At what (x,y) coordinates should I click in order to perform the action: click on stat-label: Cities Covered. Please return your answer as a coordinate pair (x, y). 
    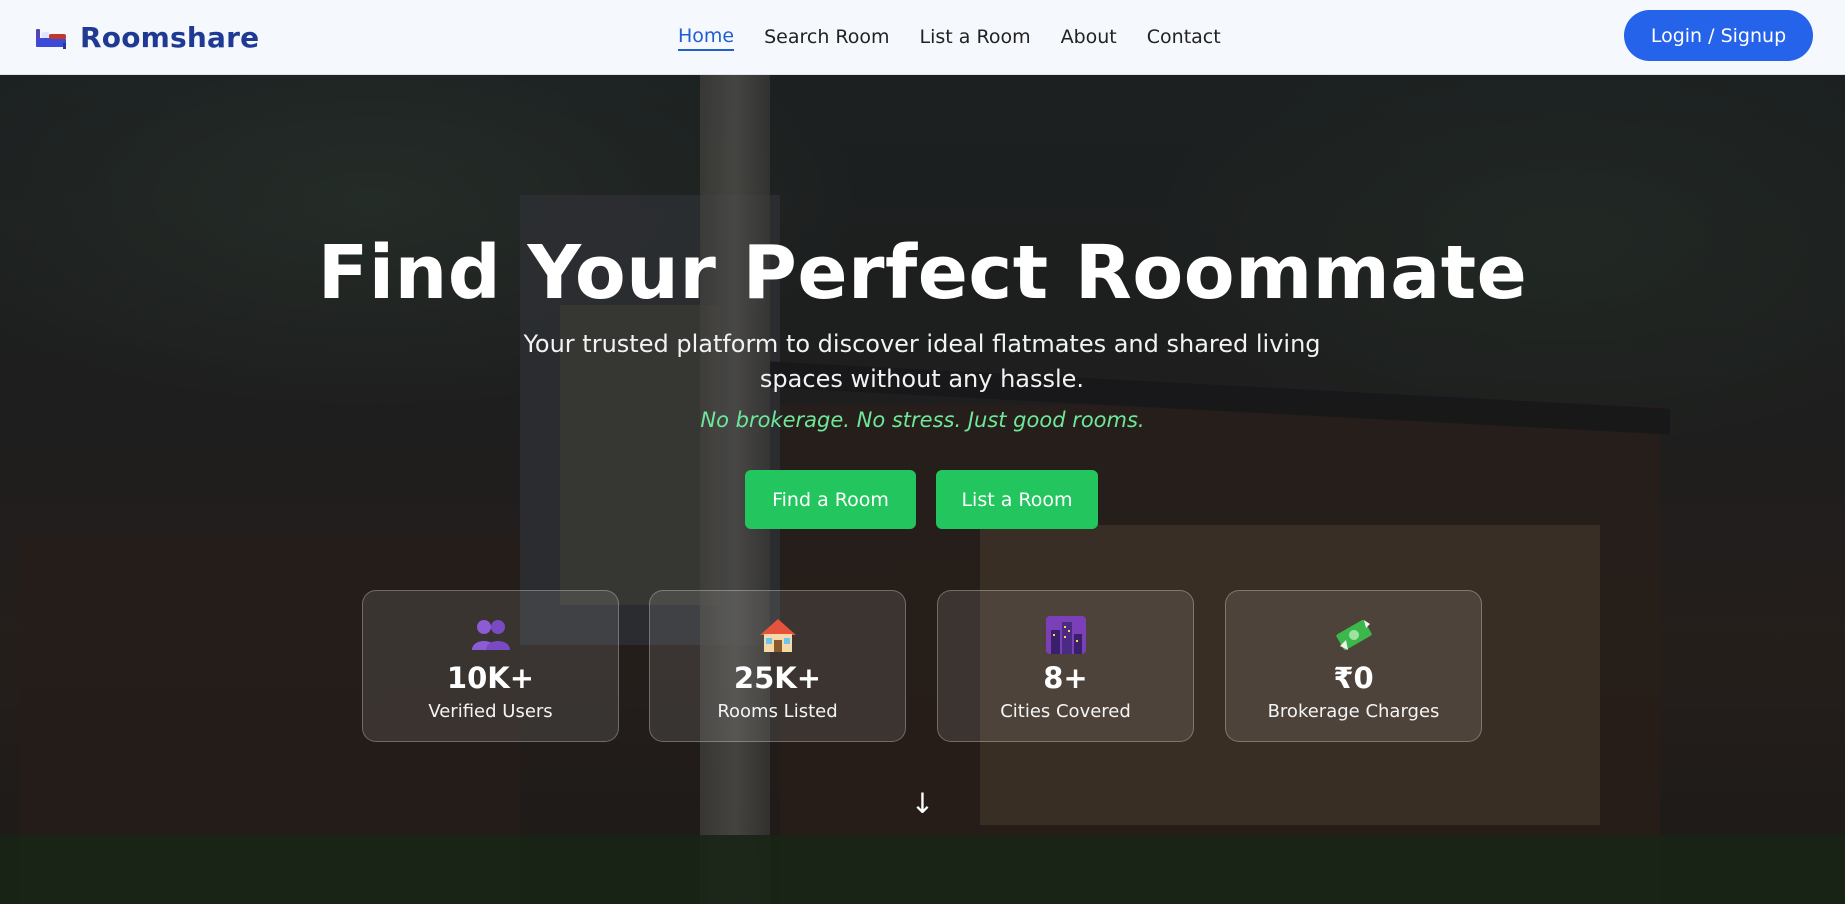
    Looking at the image, I should click on (1065, 711).